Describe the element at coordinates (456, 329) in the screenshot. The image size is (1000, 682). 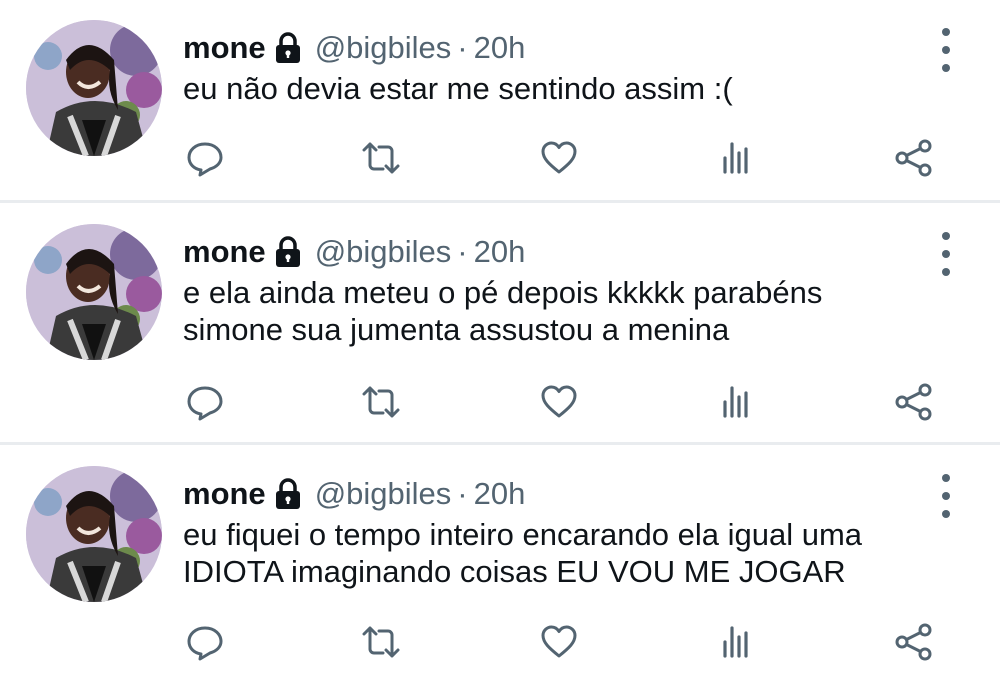
I see `tweet-text-line: simone sua jumenta assustou a menina` at that location.